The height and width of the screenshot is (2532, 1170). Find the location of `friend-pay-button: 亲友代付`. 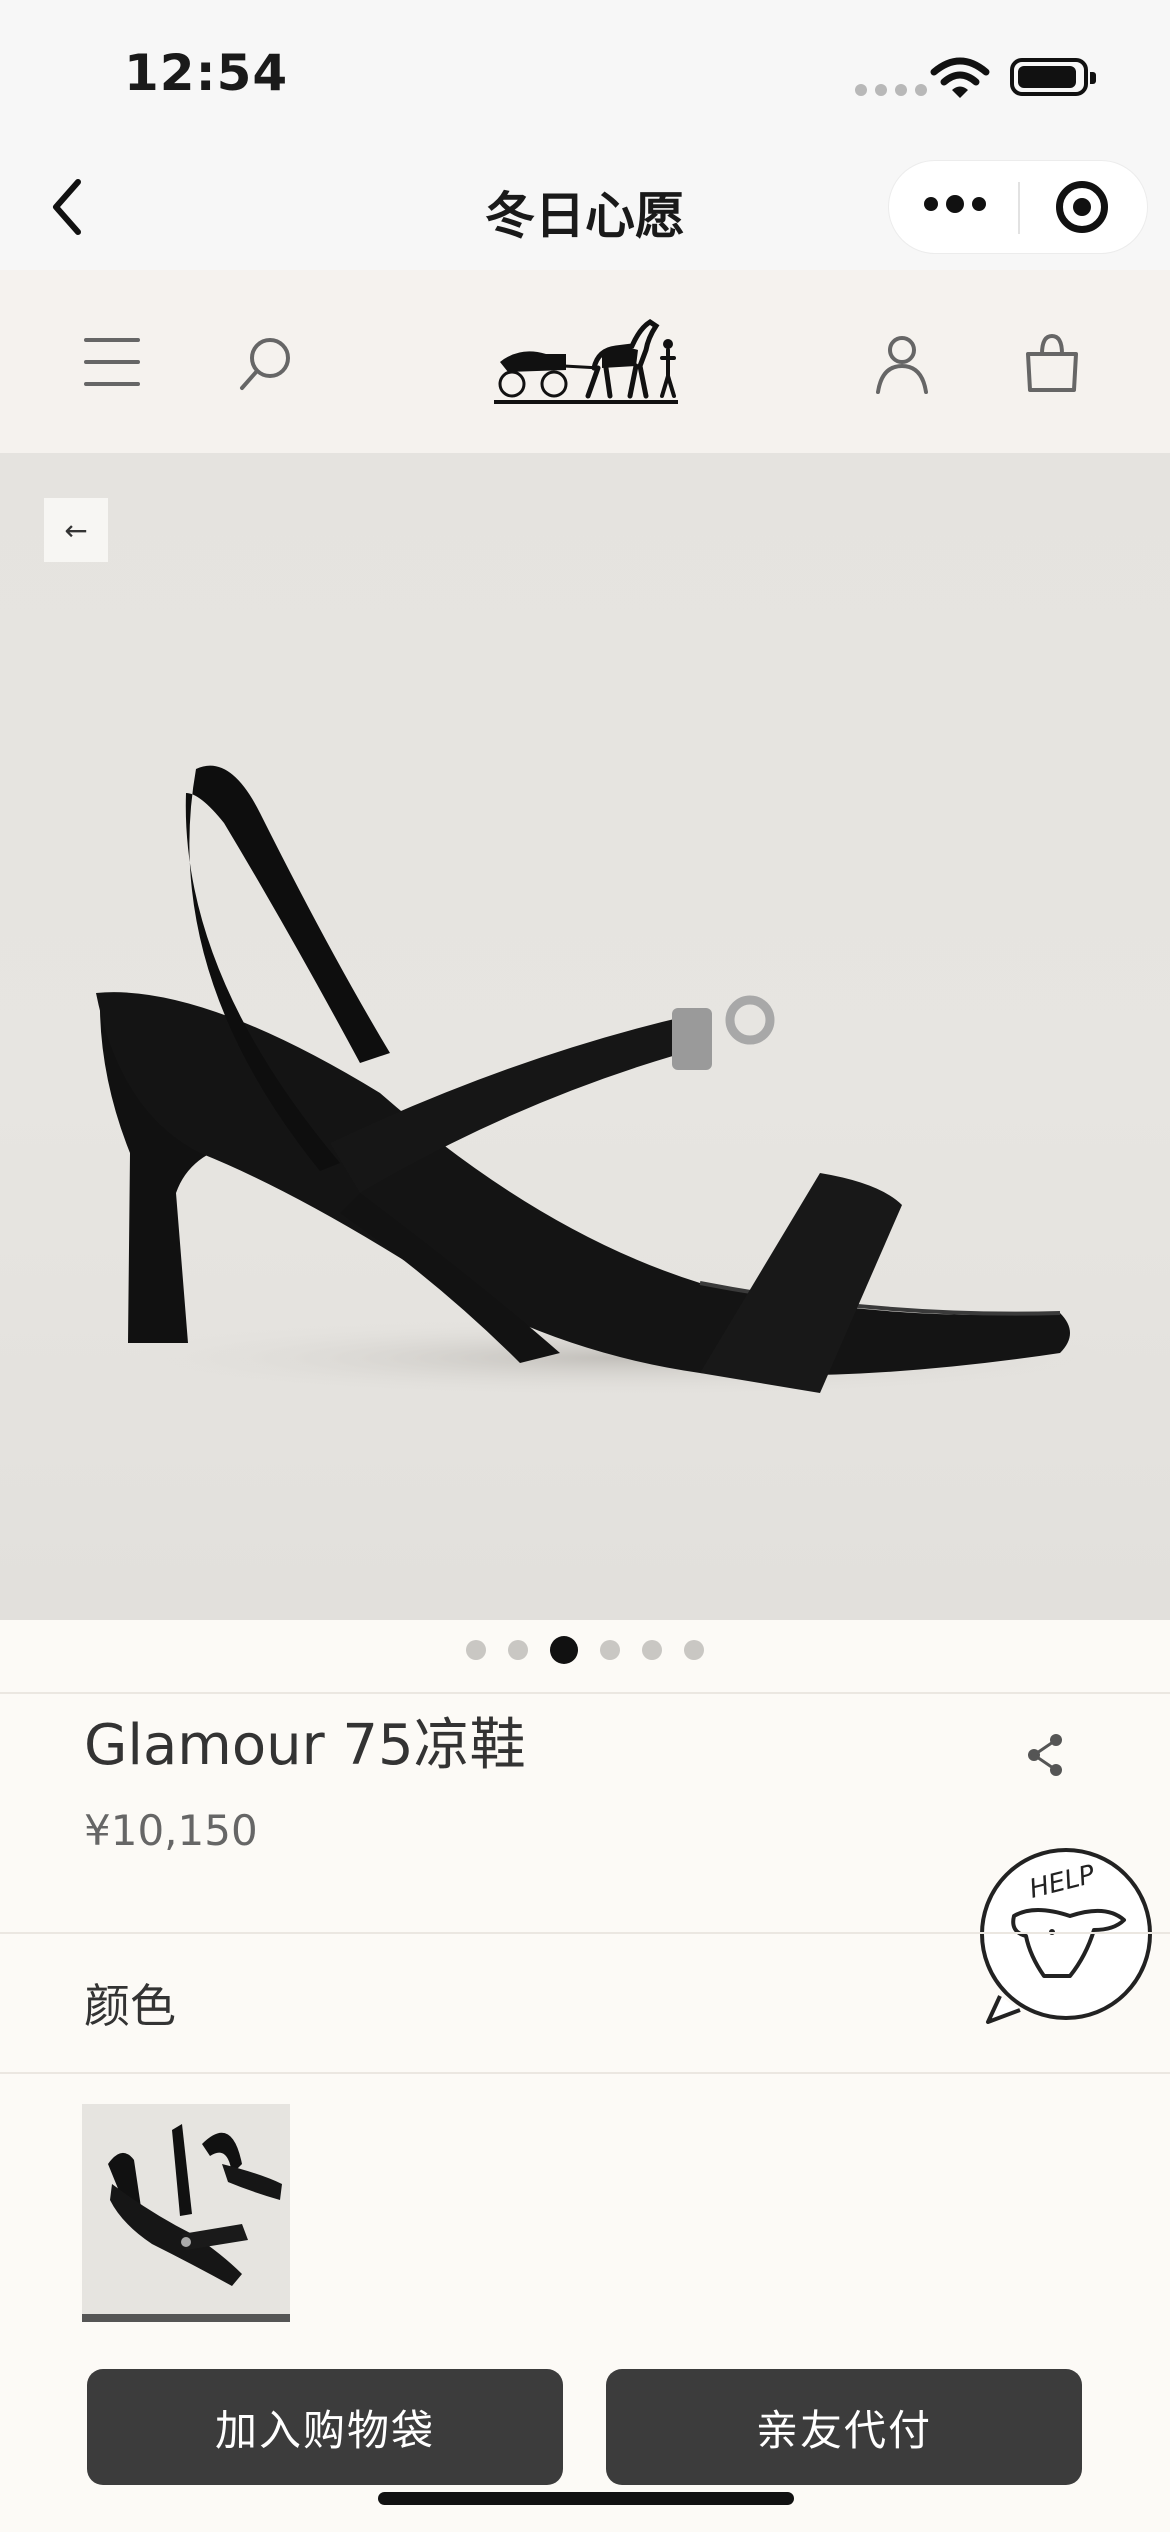

friend-pay-button: 亲友代付 is located at coordinates (844, 2427).